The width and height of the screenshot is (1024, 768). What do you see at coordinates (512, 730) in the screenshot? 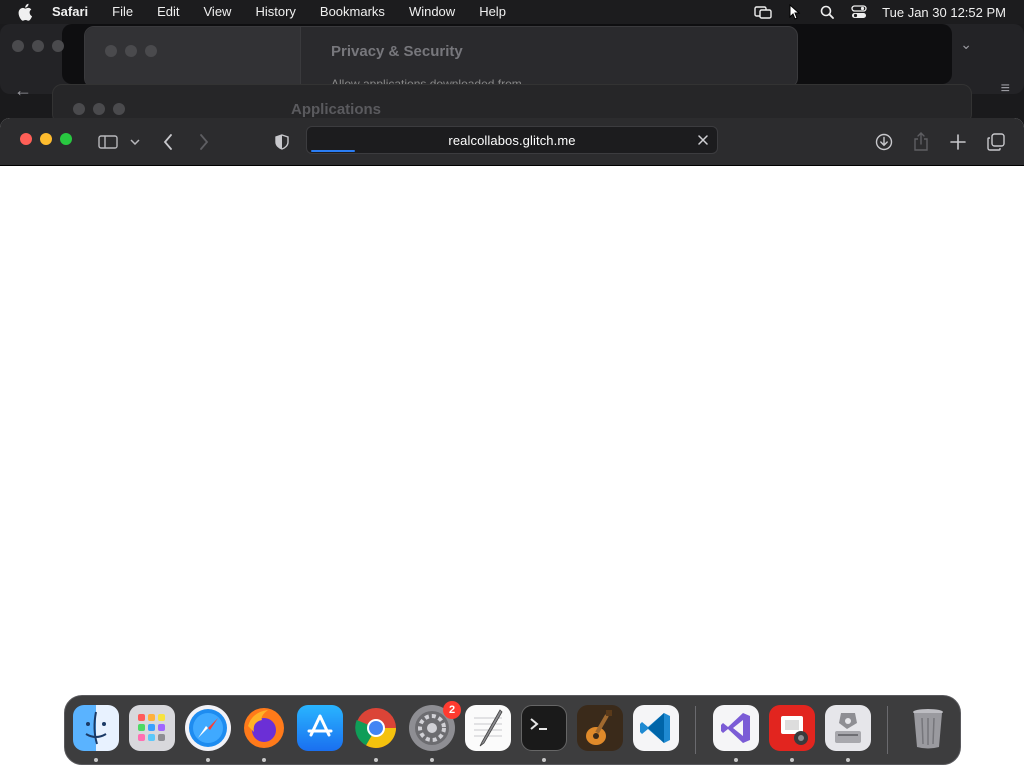
I see `dock: 2` at bounding box center [512, 730].